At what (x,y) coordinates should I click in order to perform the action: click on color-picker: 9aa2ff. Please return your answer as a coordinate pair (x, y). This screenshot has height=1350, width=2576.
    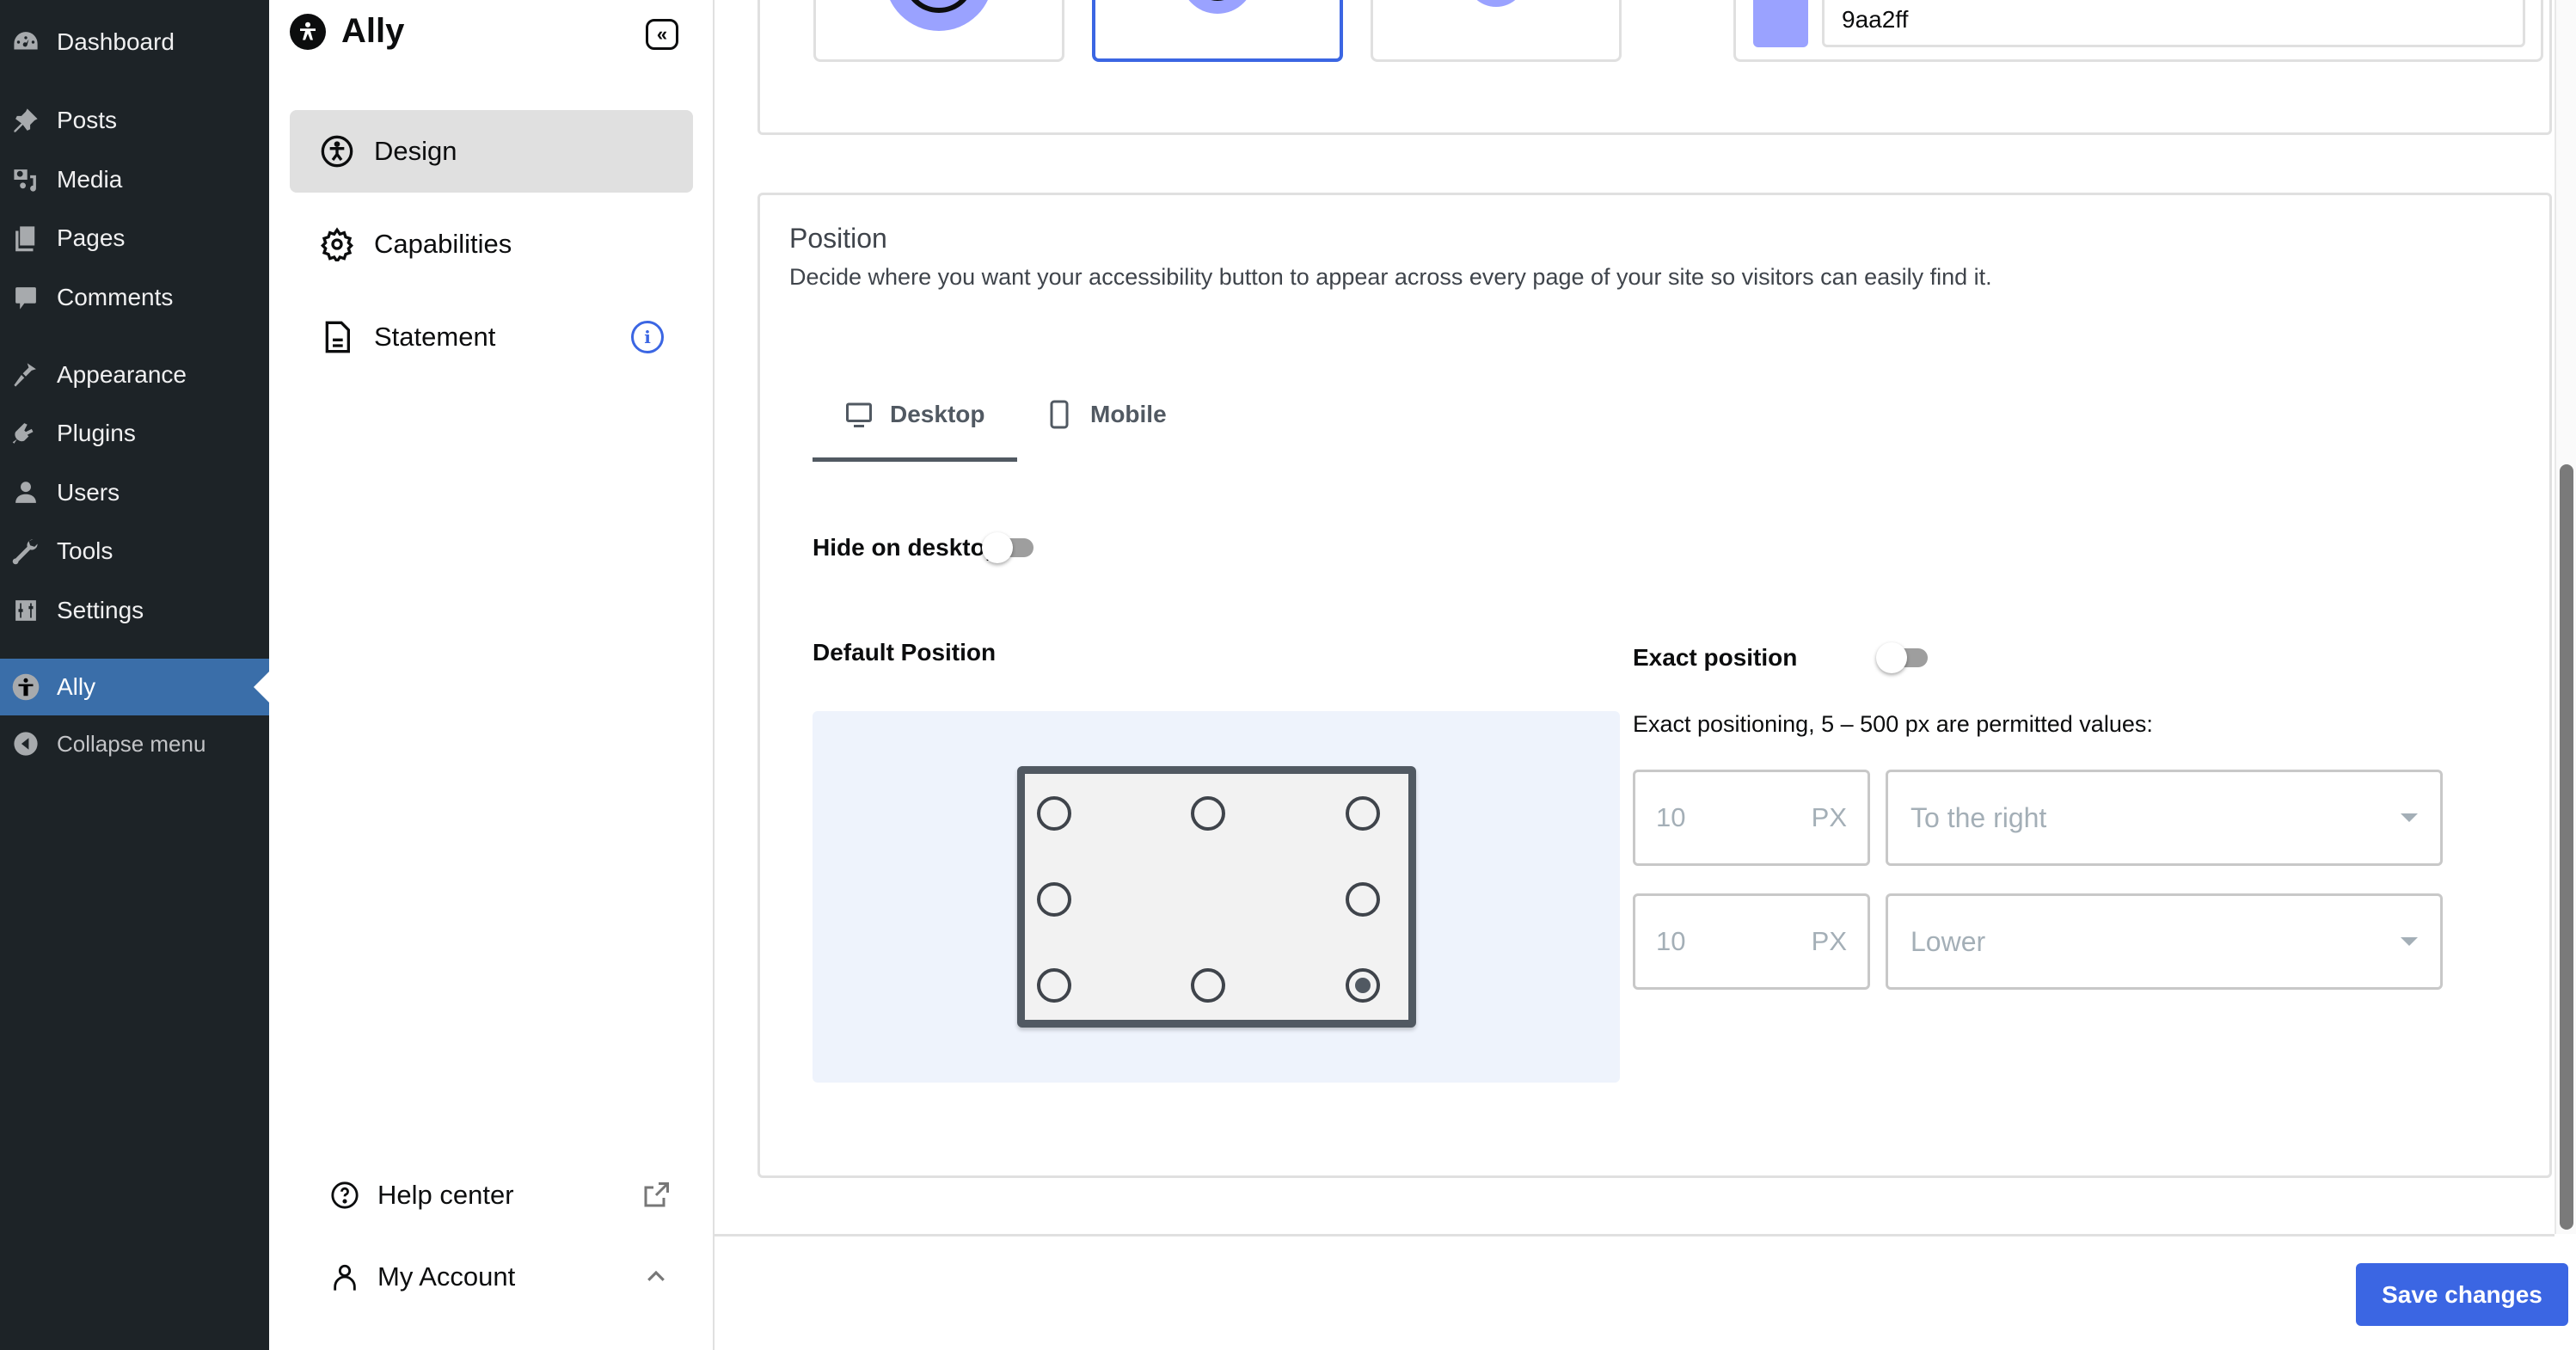
    Looking at the image, I should click on (2138, 31).